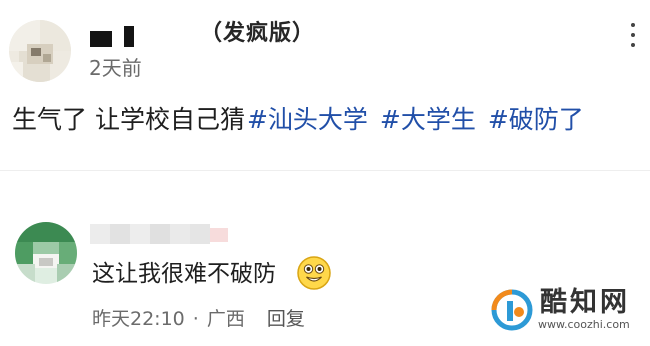  I want to click on watermark-name: 酷知网, so click(585, 302).